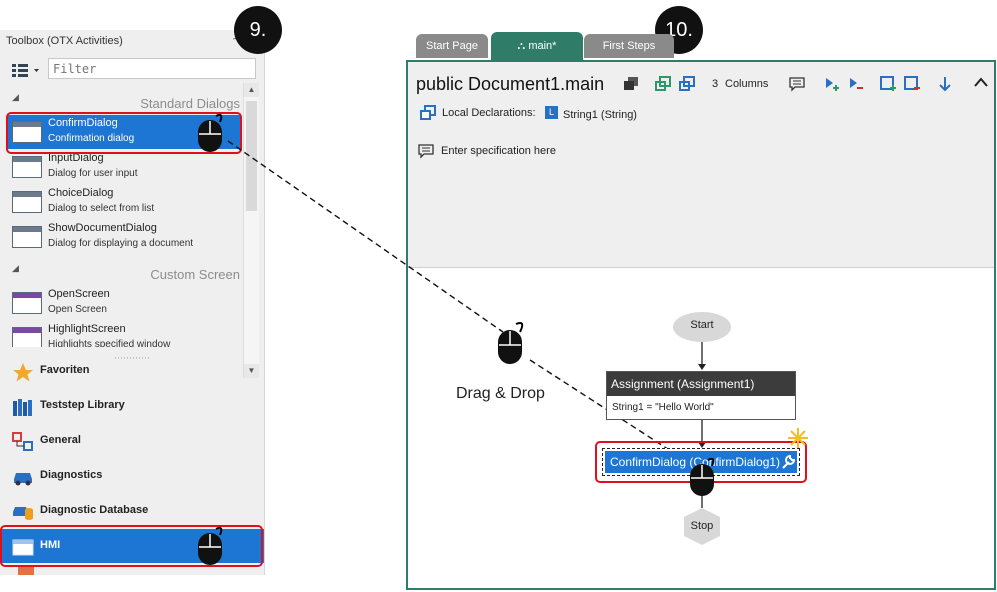 The width and height of the screenshot is (997, 592). Describe the element at coordinates (798, 440) in the screenshot. I see `new-item-star-icon` at that location.